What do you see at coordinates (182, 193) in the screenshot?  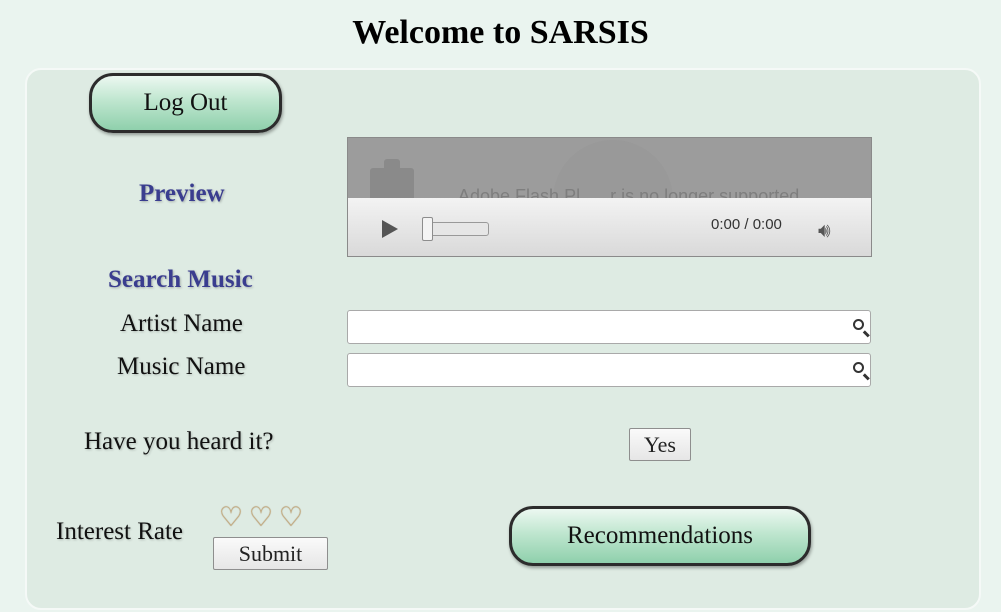 I see `preview-label: Preview` at bounding box center [182, 193].